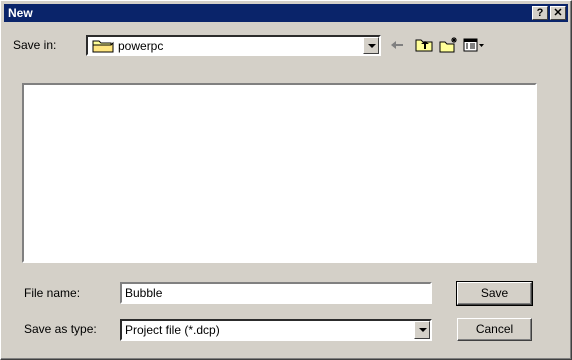 The width and height of the screenshot is (572, 360). I want to click on window-title: New, so click(20, 13).